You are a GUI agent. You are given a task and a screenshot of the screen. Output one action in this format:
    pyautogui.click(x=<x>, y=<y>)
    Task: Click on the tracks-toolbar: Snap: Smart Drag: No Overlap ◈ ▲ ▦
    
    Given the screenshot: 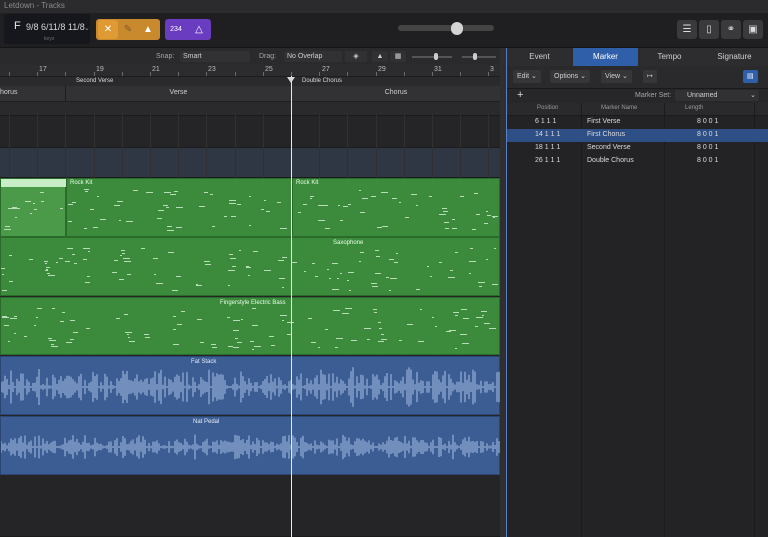 What is the action you would take?
    pyautogui.click(x=250, y=57)
    